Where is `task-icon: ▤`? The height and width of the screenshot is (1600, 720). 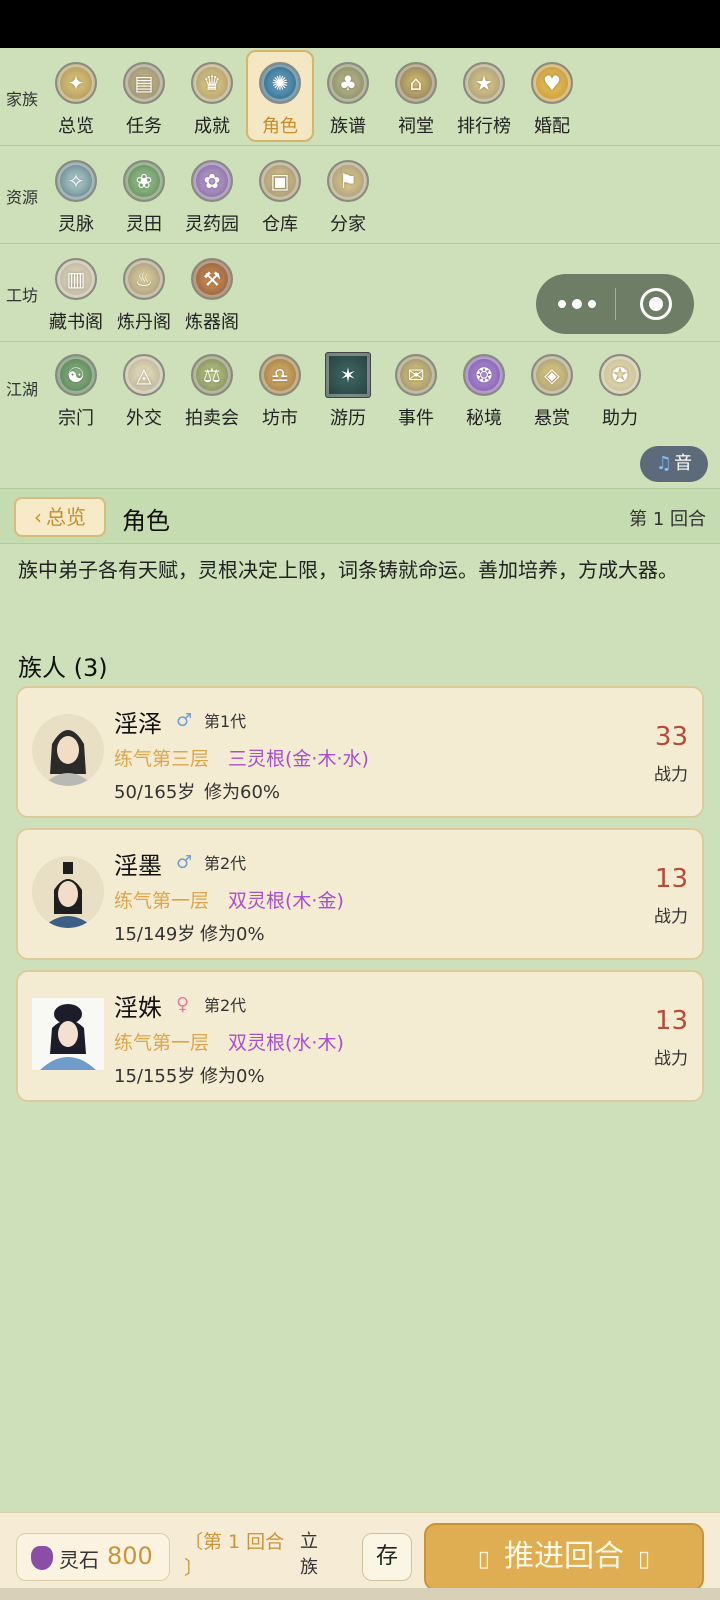
task-icon: ▤ is located at coordinates (144, 83).